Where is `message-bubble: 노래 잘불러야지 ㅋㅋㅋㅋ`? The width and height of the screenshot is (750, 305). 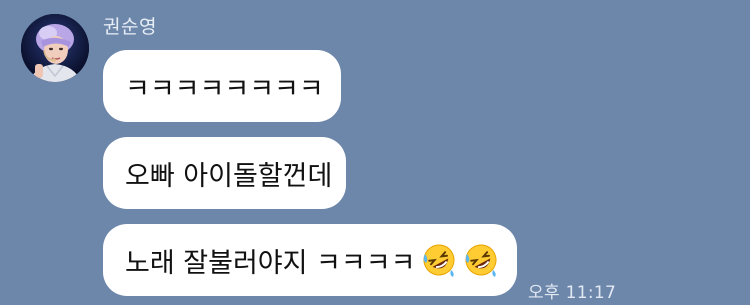 message-bubble: 노래 잘불러야지 ㅋㅋㅋㅋ is located at coordinates (310, 260).